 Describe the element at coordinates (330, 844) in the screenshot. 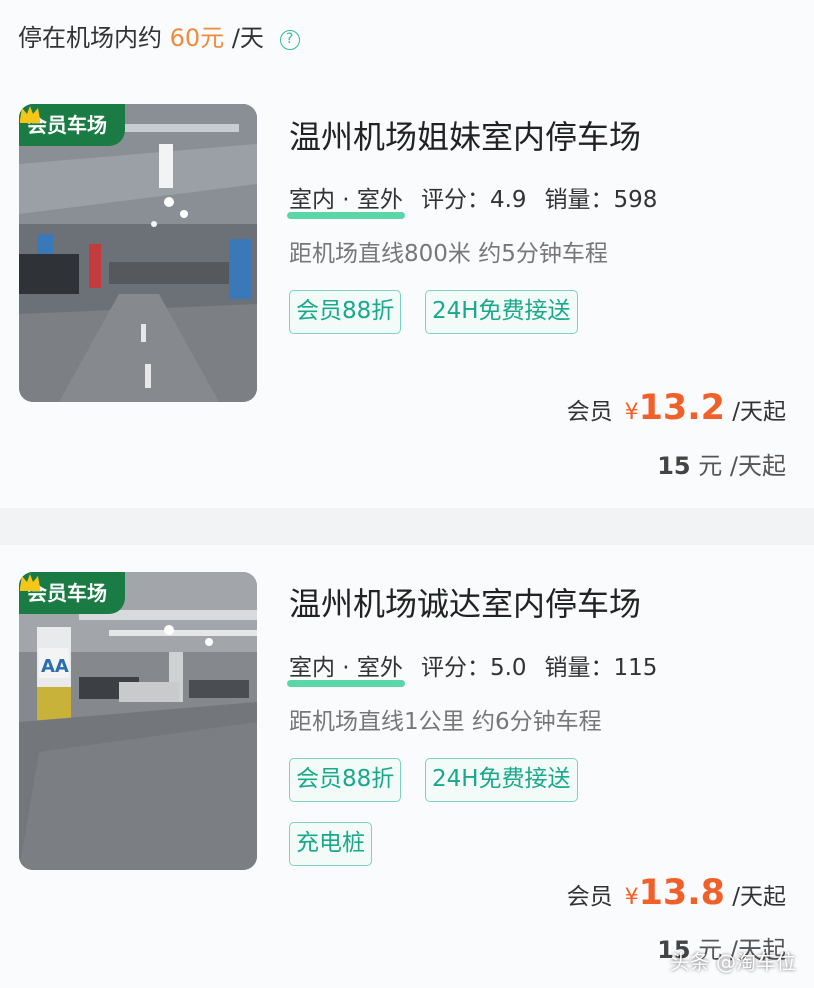

I see `tag-charging-pile: 充电桩` at that location.